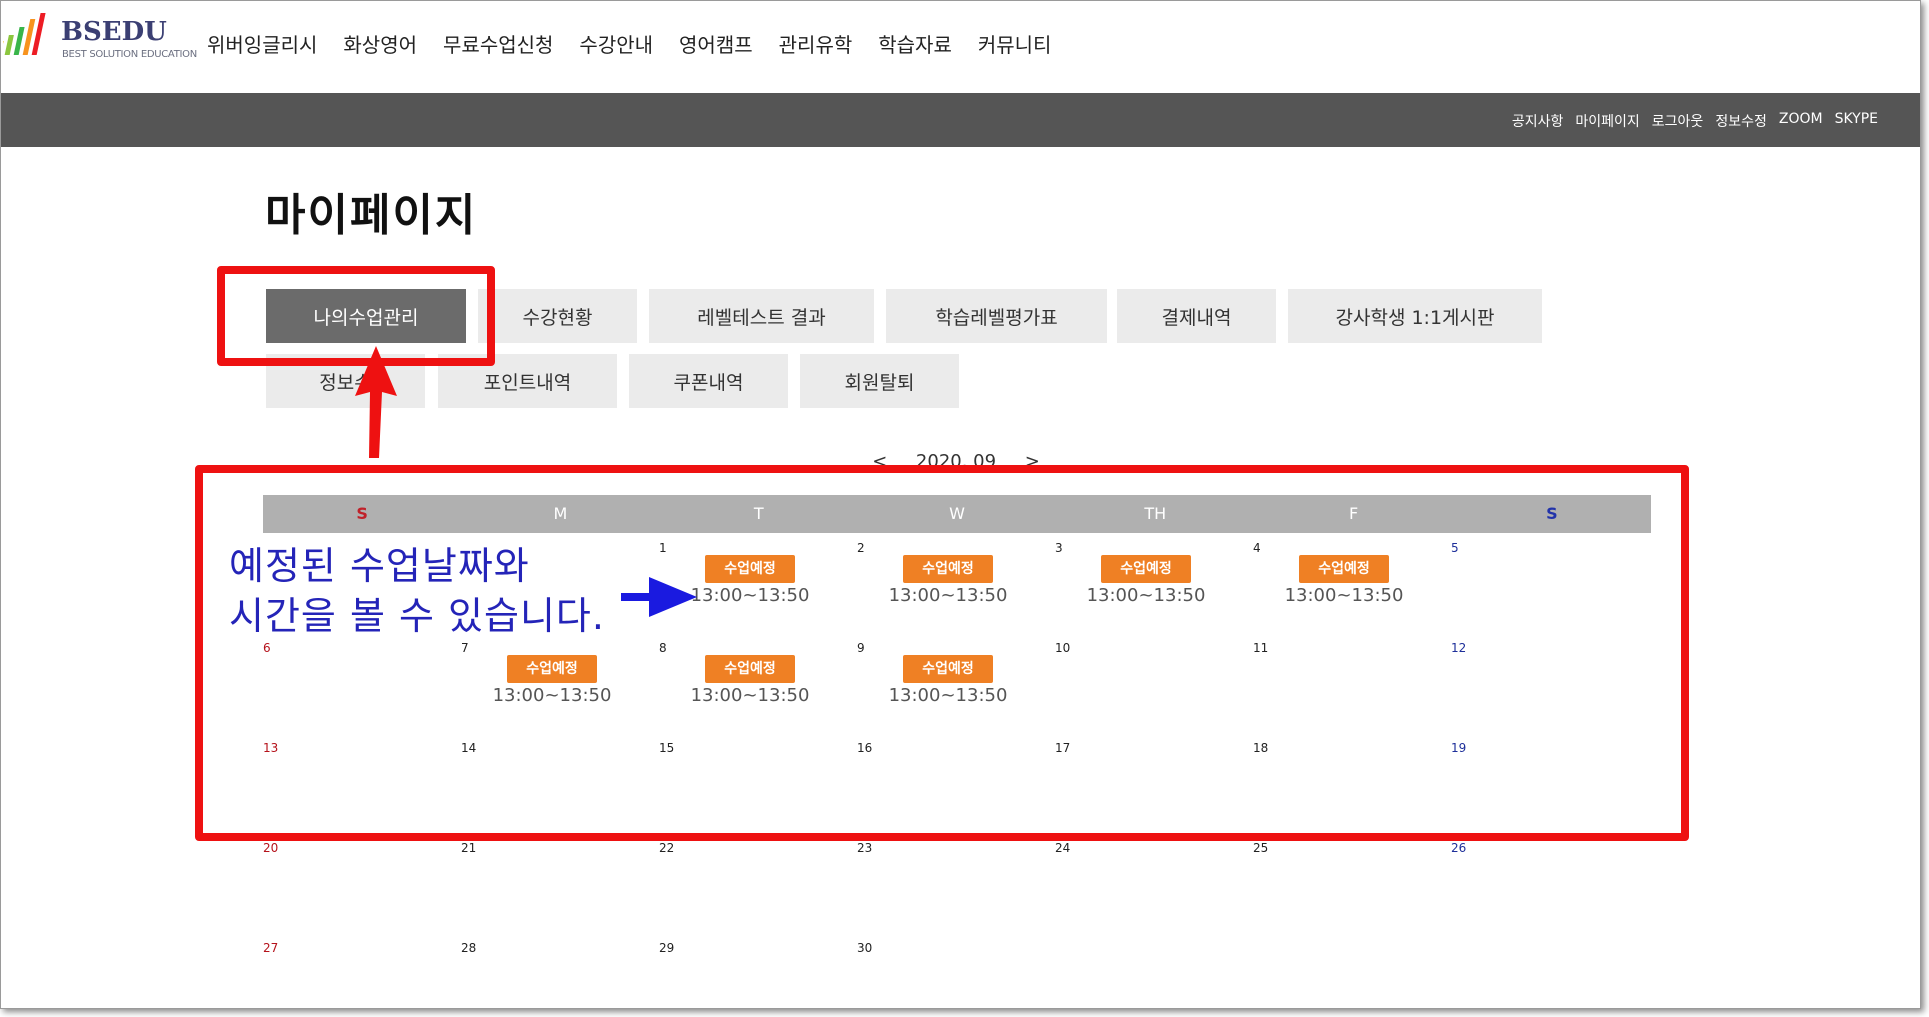 This screenshot has height=1017, width=1929. Describe the element at coordinates (271, 848) in the screenshot. I see `calendar-day-number: 20` at that location.